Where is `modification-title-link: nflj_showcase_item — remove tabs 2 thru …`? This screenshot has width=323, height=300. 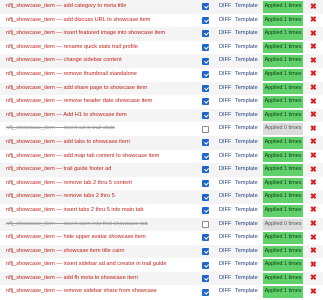 modification-title-link: nflj_showcase_item — remove tabs 2 thru … is located at coordinates (101, 197).